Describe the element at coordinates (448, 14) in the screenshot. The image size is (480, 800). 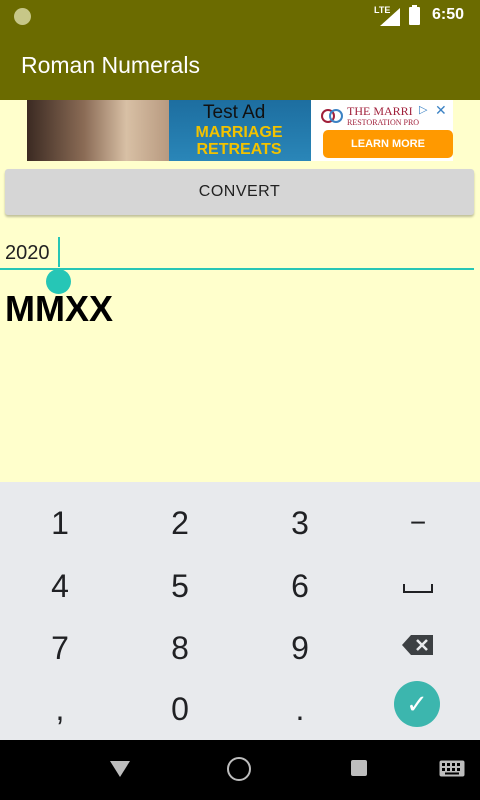
I see `clock: 6:50` at that location.